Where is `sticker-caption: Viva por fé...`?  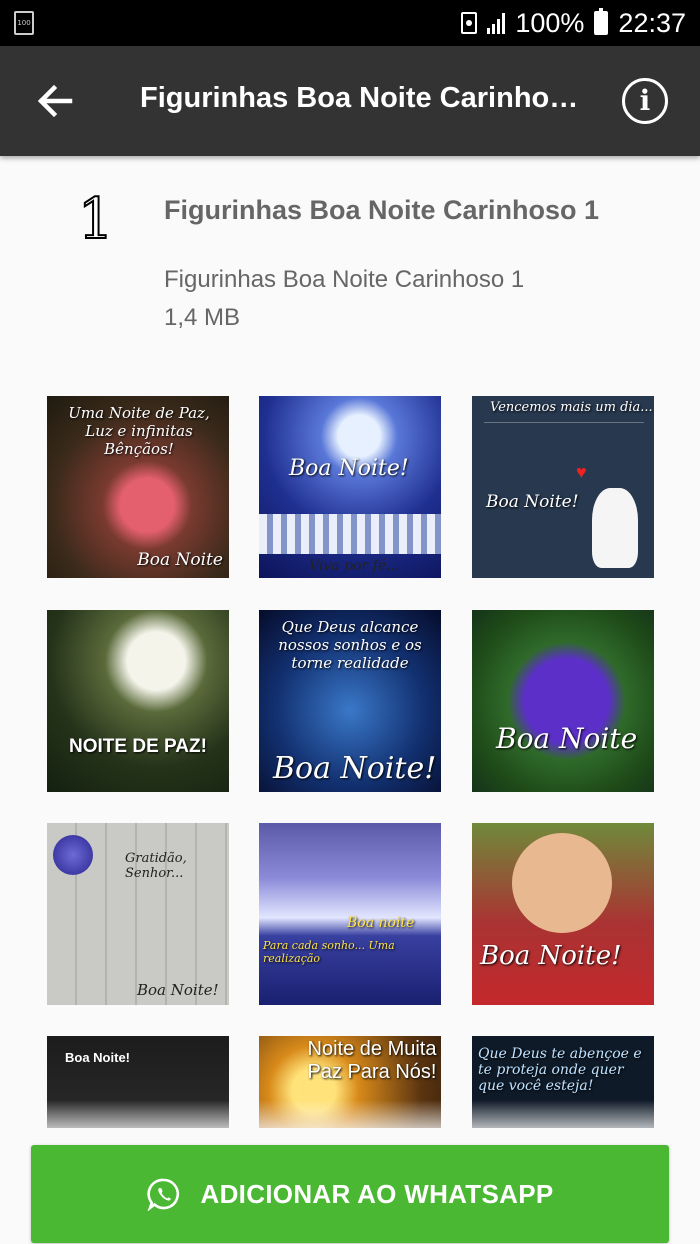
sticker-caption: Viva por fé... is located at coordinates (354, 566).